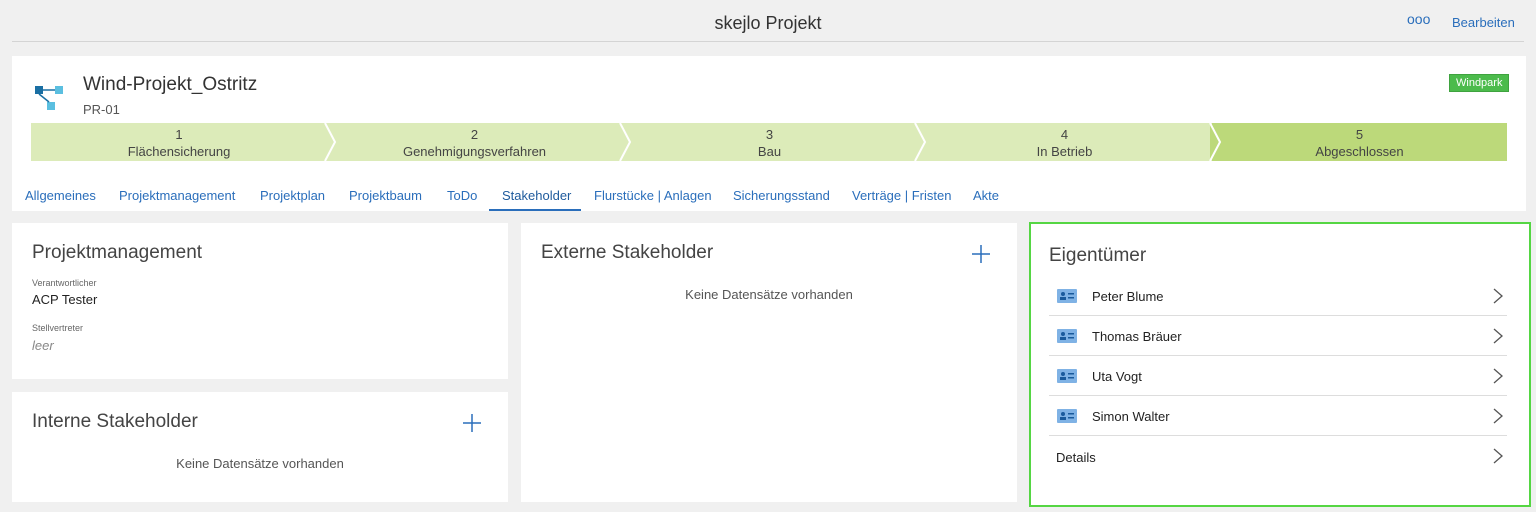 The image size is (1536, 512). I want to click on owner-row: Simon Walter, so click(1278, 416).